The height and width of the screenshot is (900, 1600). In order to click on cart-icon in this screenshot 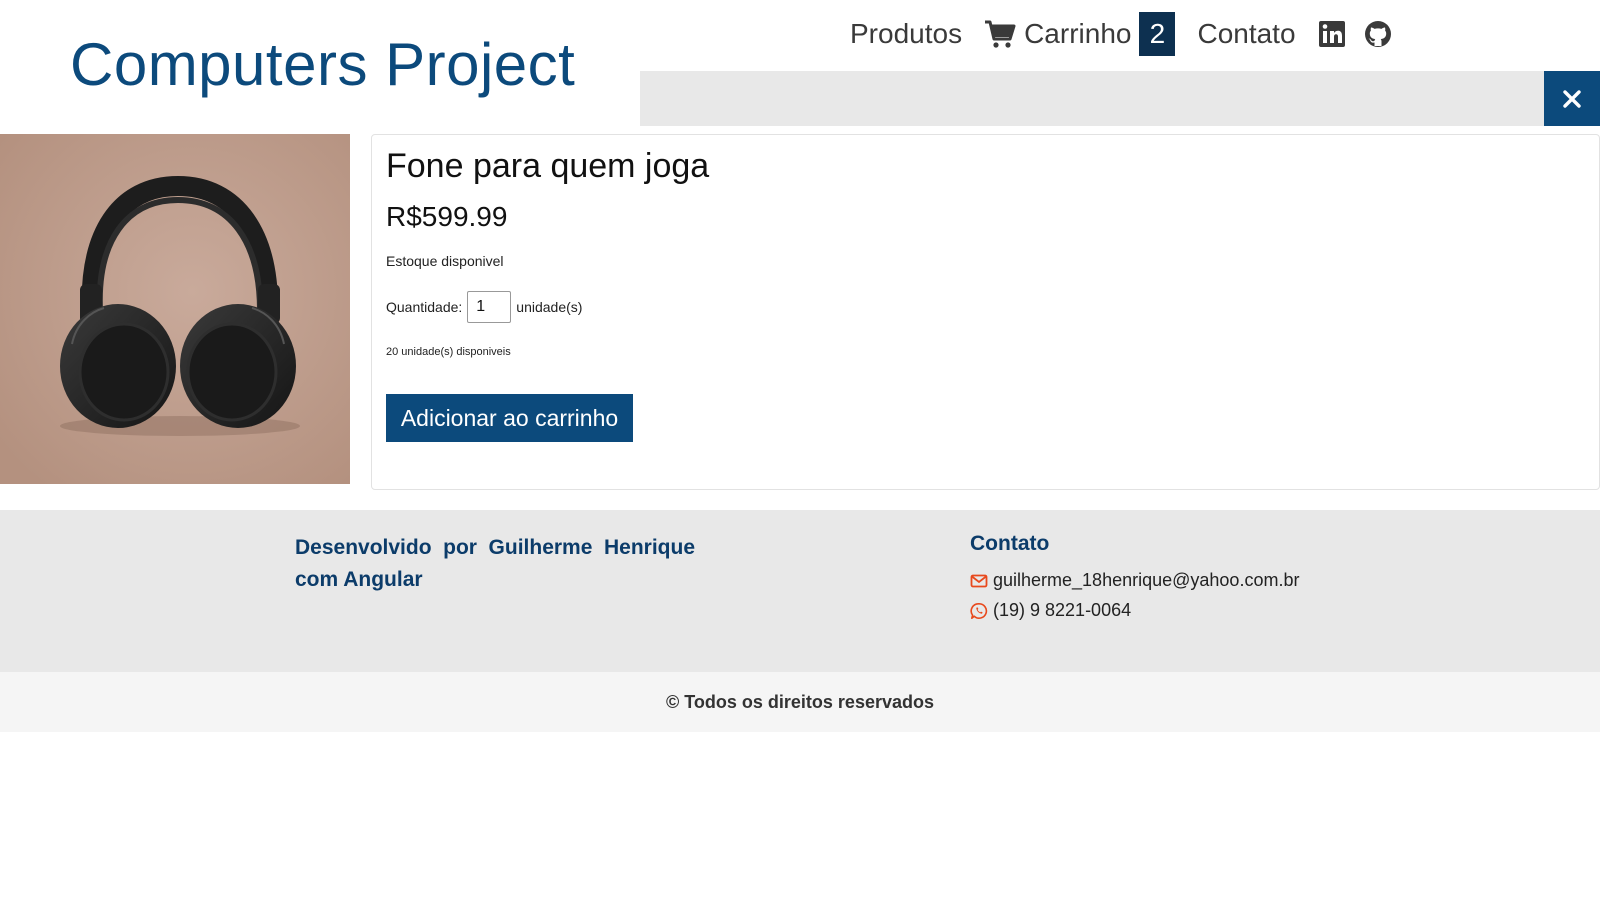, I will do `click(1000, 34)`.